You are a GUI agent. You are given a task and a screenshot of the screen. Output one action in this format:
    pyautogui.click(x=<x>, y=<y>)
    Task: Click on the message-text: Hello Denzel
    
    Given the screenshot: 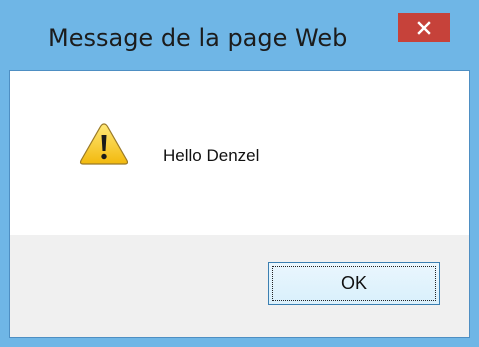 What is the action you would take?
    pyautogui.click(x=211, y=155)
    